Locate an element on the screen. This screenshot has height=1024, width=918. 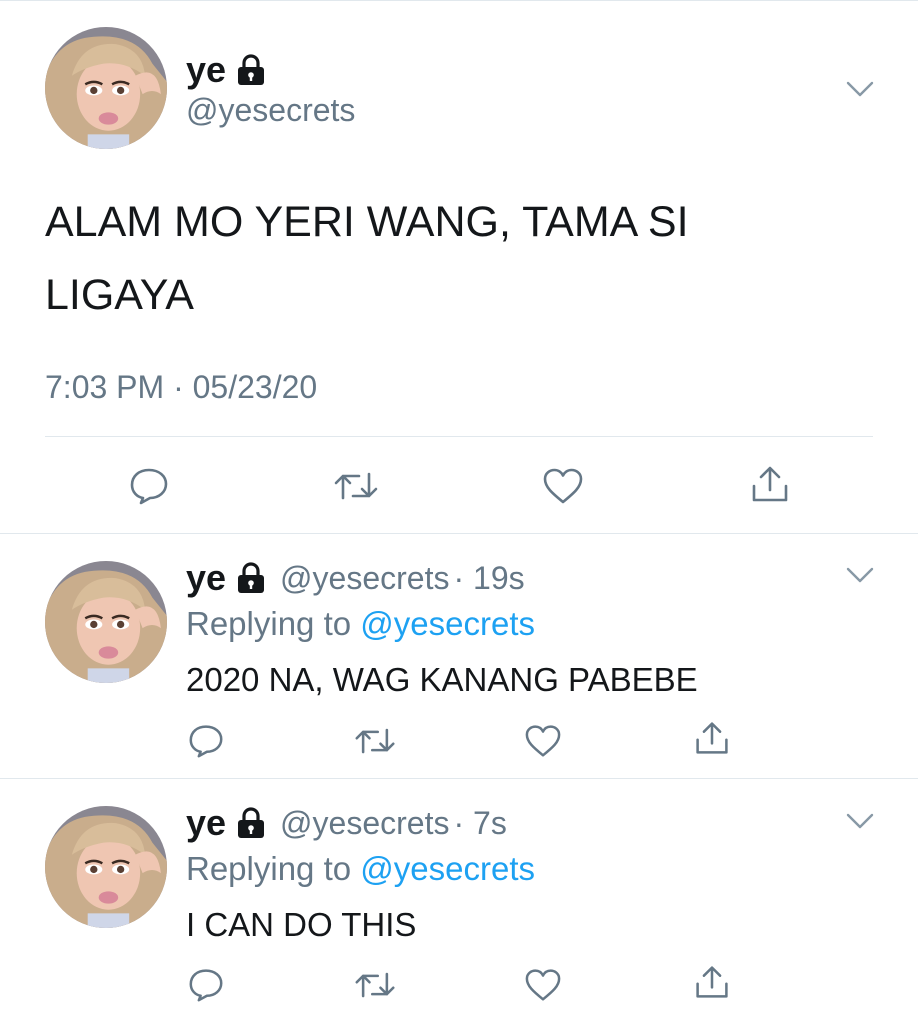
reply-text: 2020 NA, WAG KANANG PABEBE is located at coordinates (442, 679).